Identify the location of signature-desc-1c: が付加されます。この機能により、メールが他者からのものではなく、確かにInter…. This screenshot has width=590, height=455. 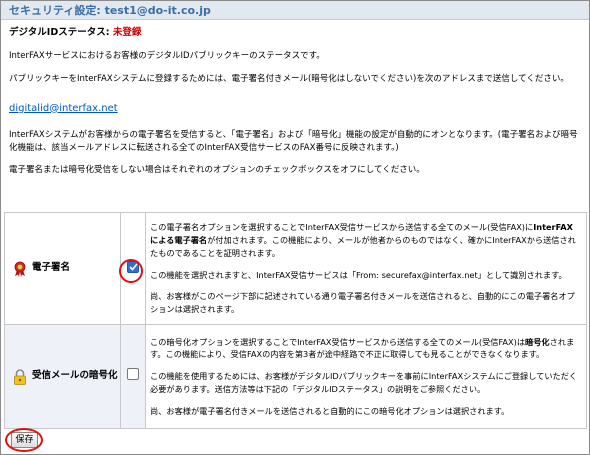
(363, 246).